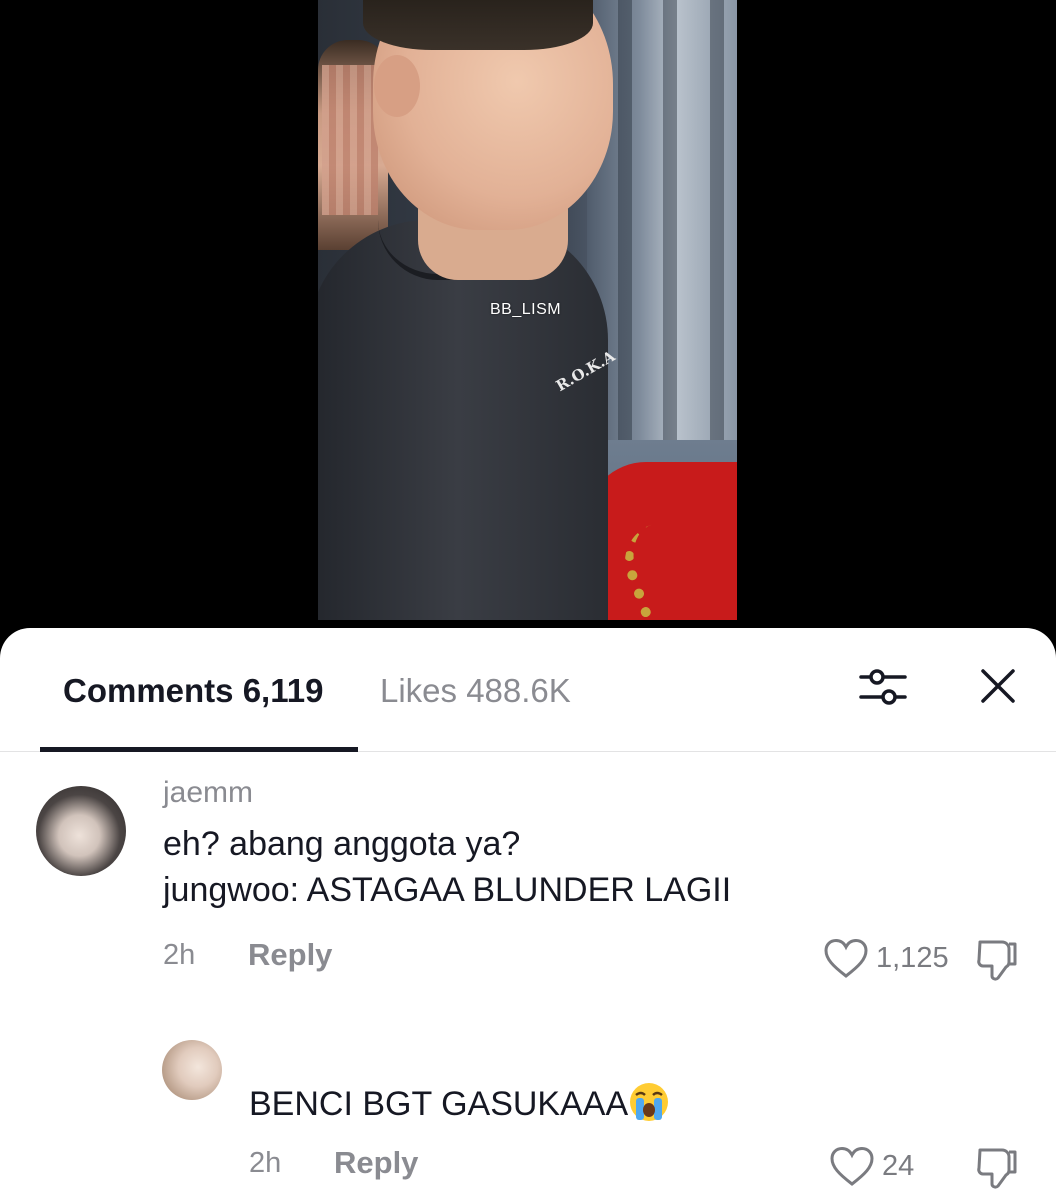 The image size is (1056, 1200). I want to click on tab-likes: Likes 488.6K, so click(475, 691).